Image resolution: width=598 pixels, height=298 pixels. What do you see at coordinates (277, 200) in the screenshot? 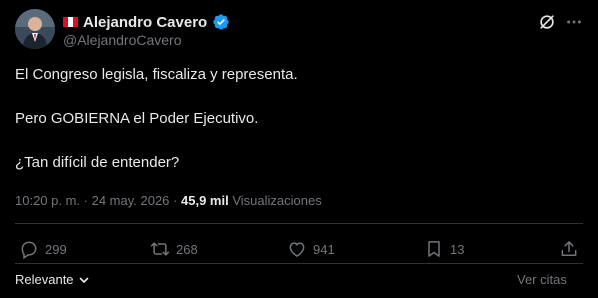
I see `views-label: Visualizaciones` at bounding box center [277, 200].